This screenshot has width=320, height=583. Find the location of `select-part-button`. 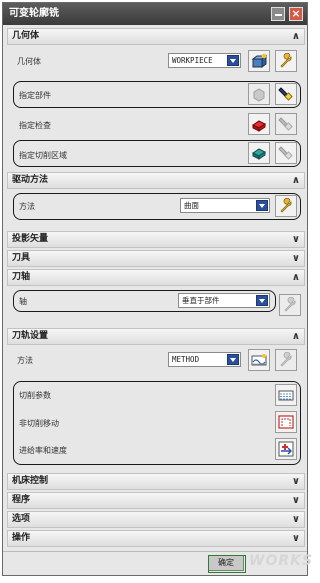

select-part-button is located at coordinates (259, 94).